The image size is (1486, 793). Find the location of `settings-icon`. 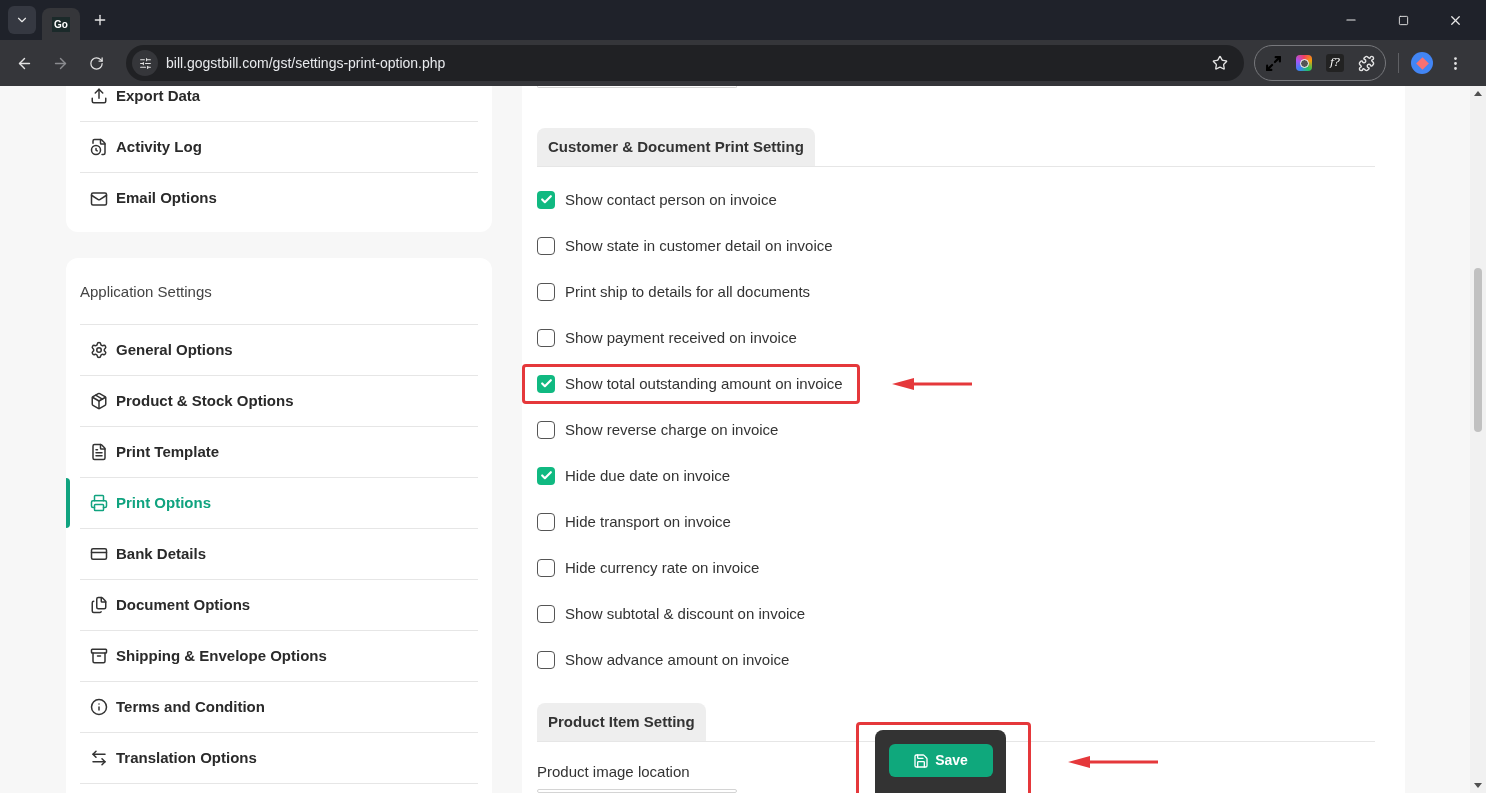

settings-icon is located at coordinates (99, 350).